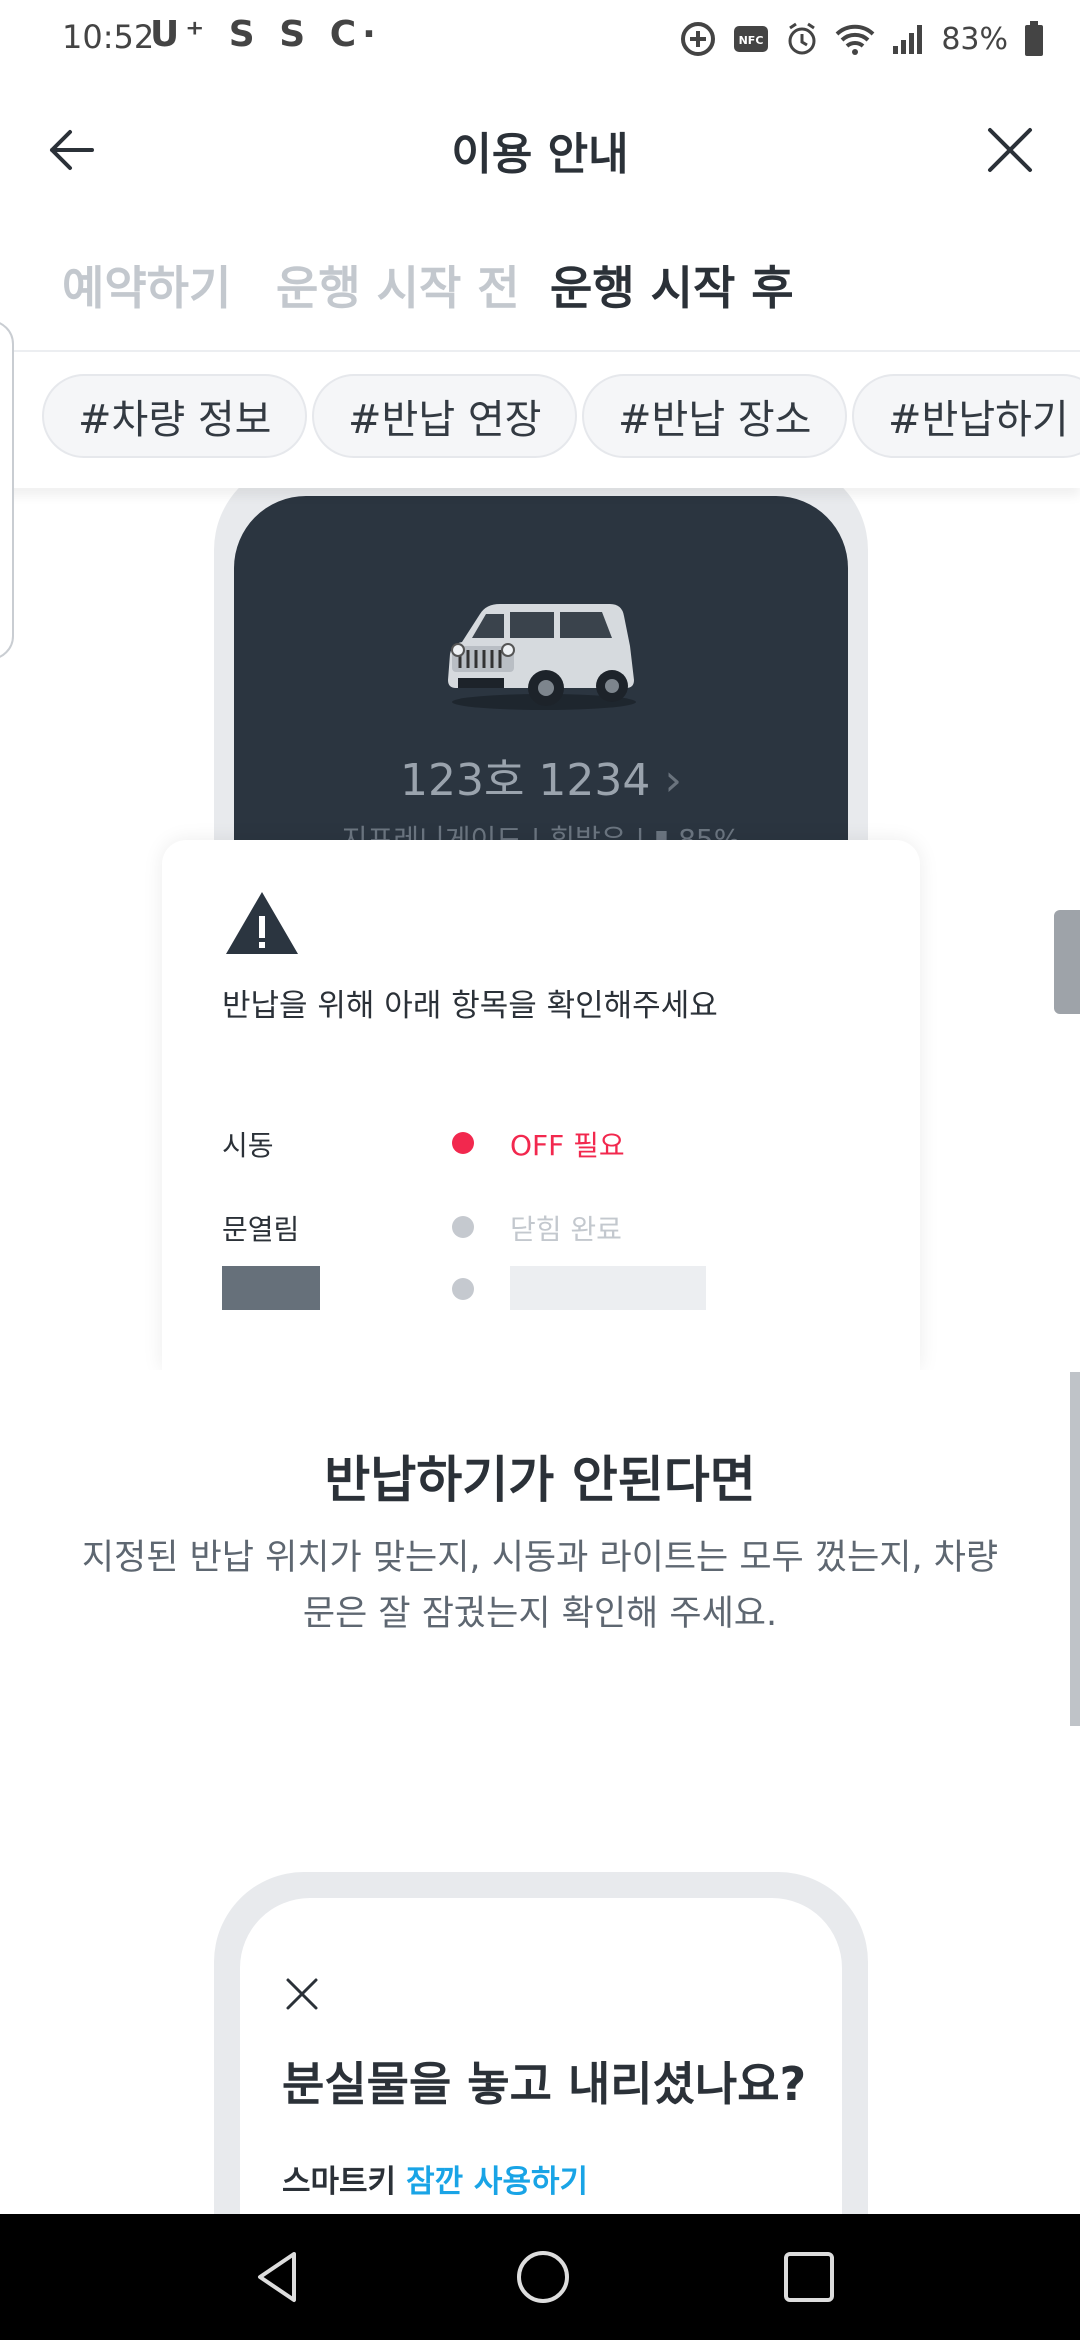 The width and height of the screenshot is (1080, 2340). Describe the element at coordinates (525, 780) in the screenshot. I see `plate-number-text: 123호 1234` at that location.